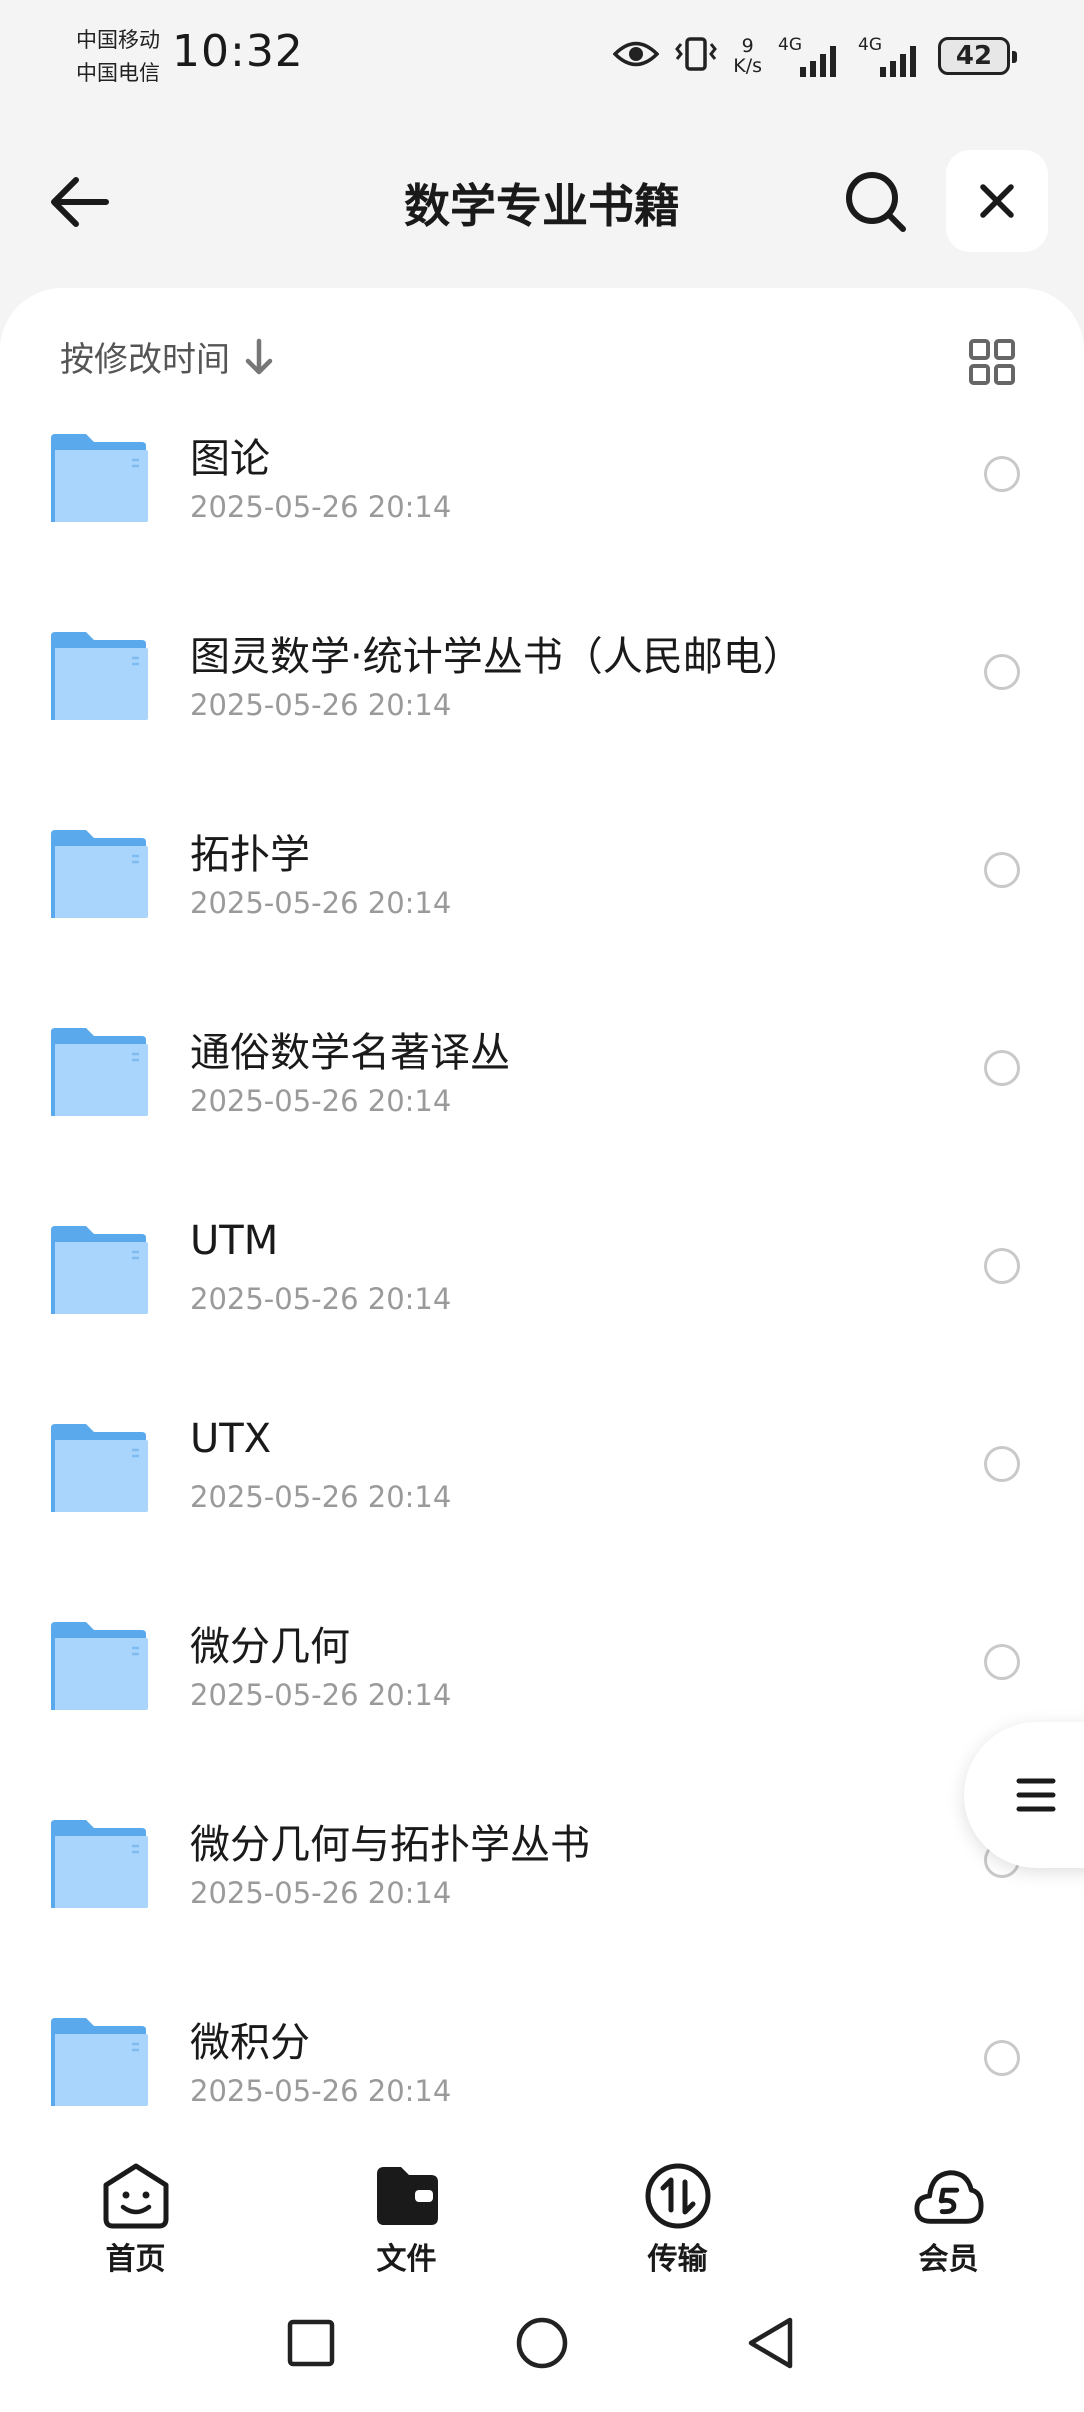  What do you see at coordinates (234, 1241) in the screenshot?
I see `folder-name: UTM` at bounding box center [234, 1241].